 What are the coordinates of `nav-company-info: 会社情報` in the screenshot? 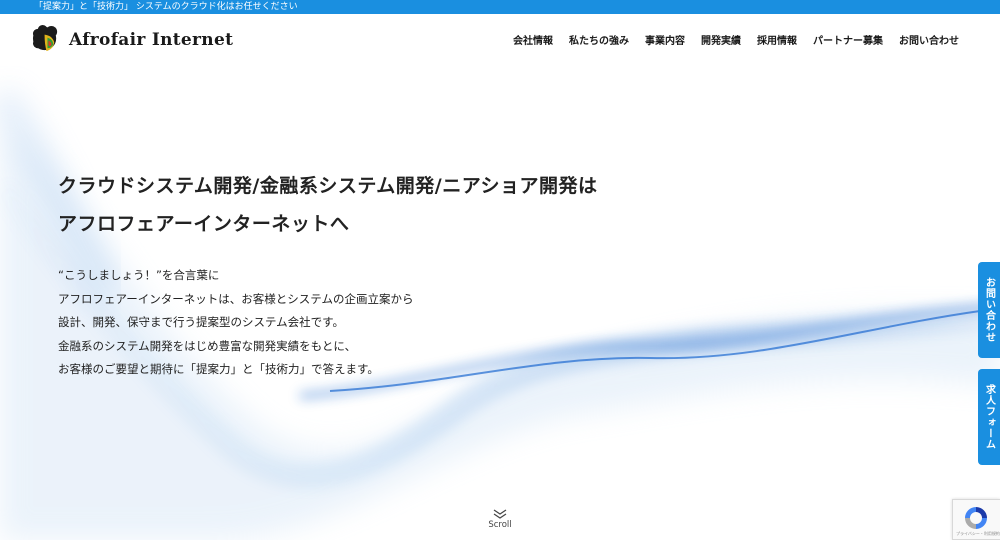 It's located at (533, 39).